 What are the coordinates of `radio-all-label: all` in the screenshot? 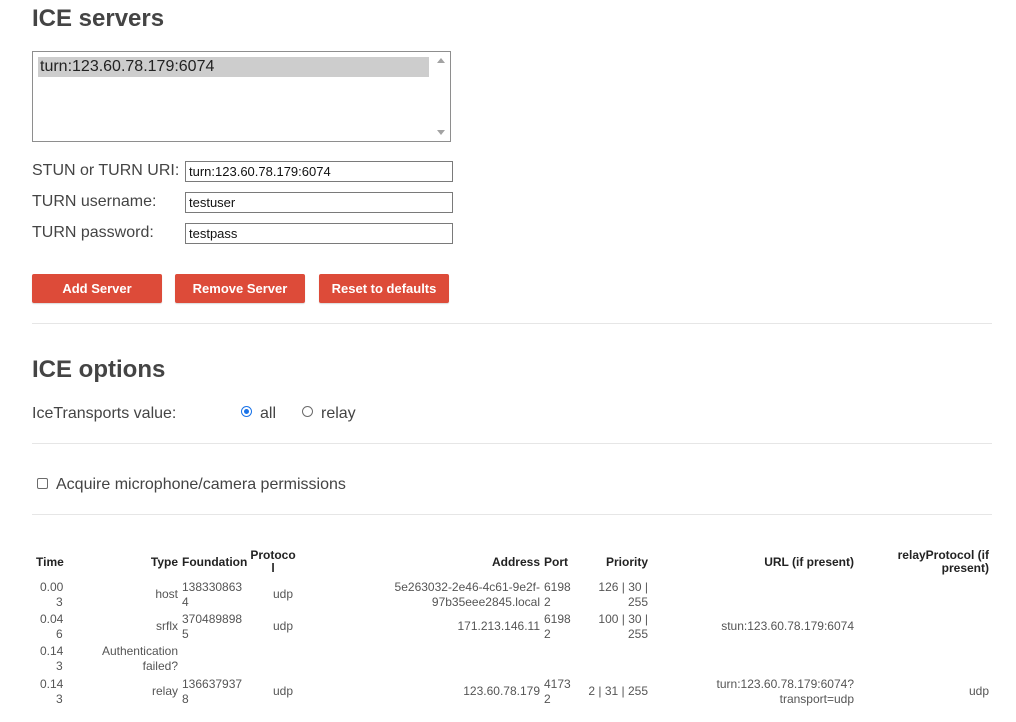 It's located at (268, 414).